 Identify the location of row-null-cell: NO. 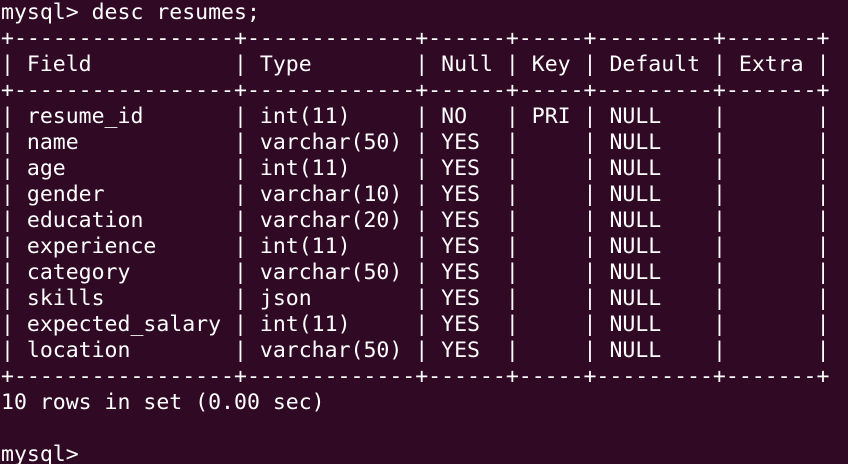
(467, 116).